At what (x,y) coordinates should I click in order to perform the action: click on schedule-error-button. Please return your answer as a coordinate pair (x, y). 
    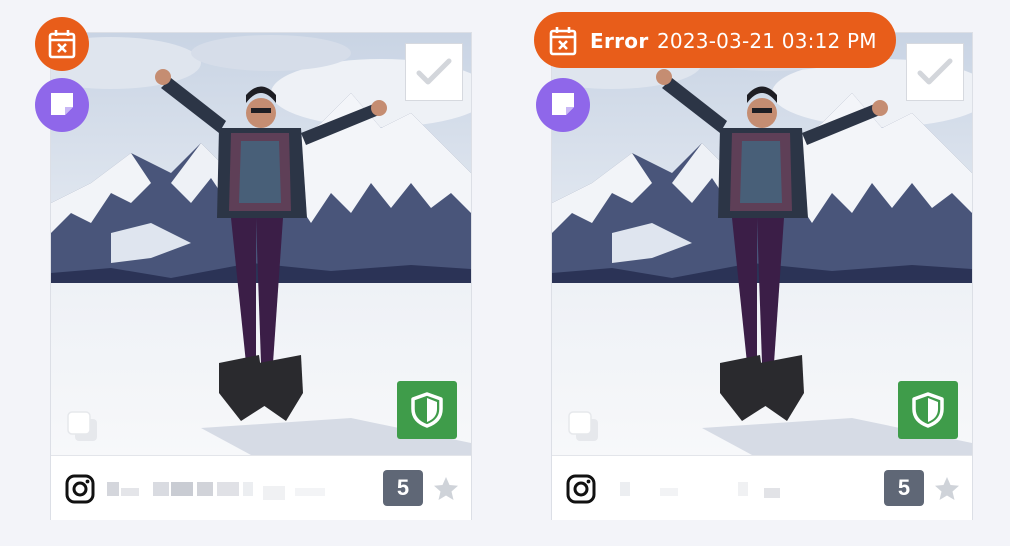
    Looking at the image, I should click on (62, 44).